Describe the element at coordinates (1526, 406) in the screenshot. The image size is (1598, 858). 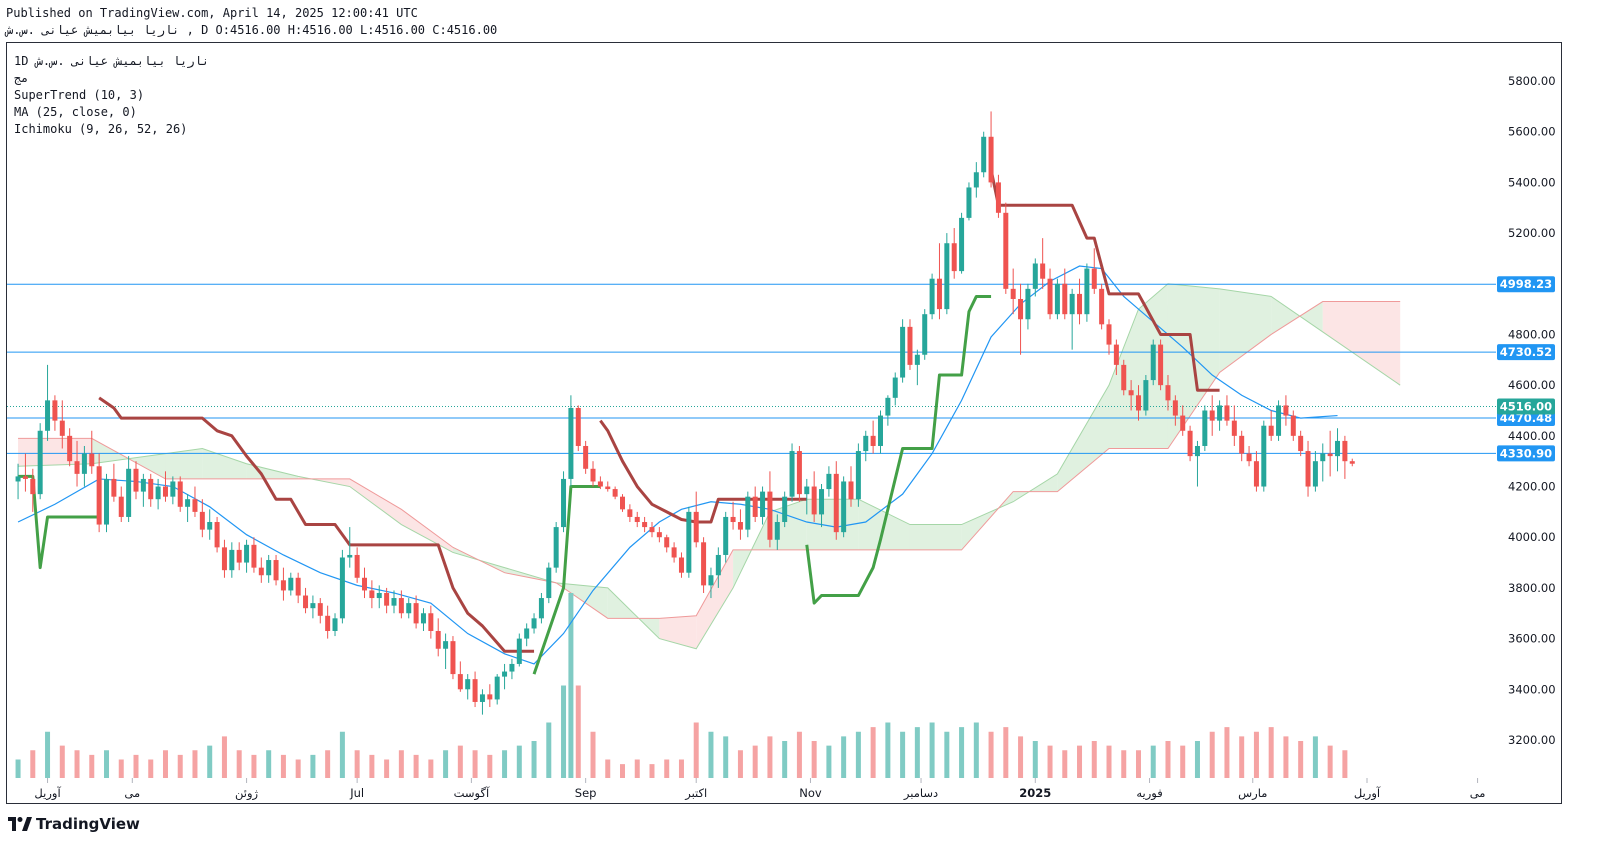
I see `price-label: 4516.00` at that location.